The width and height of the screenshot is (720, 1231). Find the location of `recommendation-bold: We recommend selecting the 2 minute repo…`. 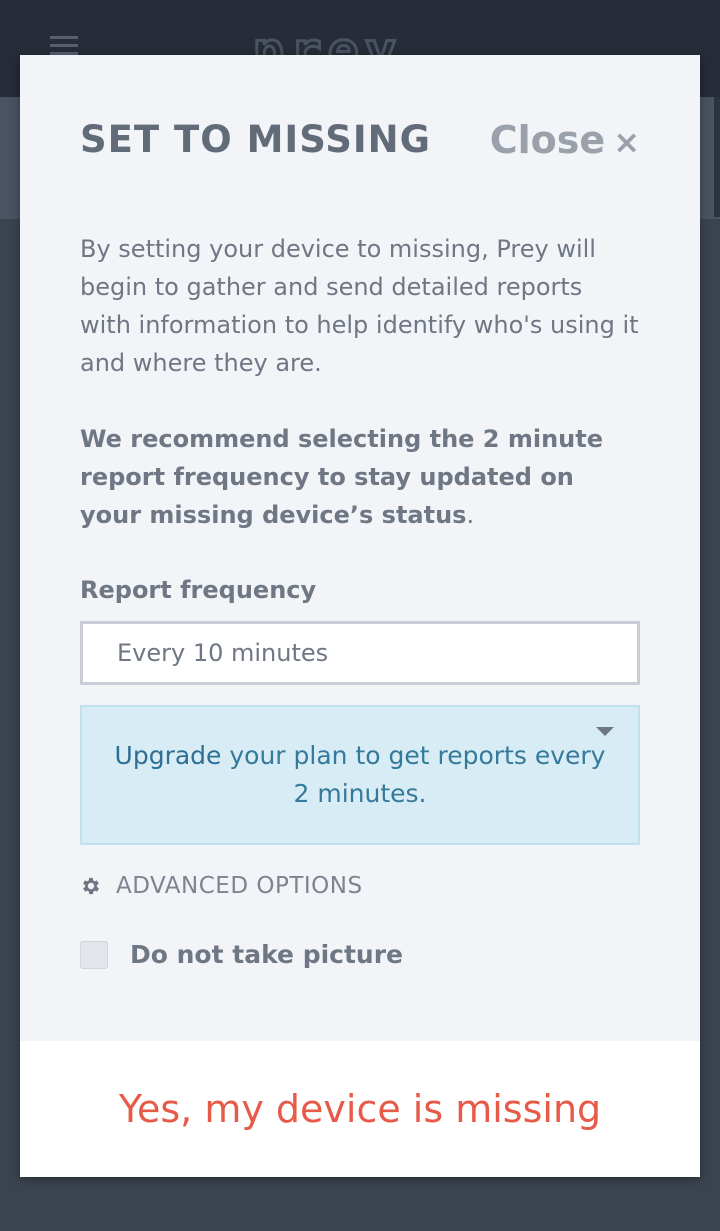

recommendation-bold: We recommend selecting the 2 minute repo… is located at coordinates (342, 477).